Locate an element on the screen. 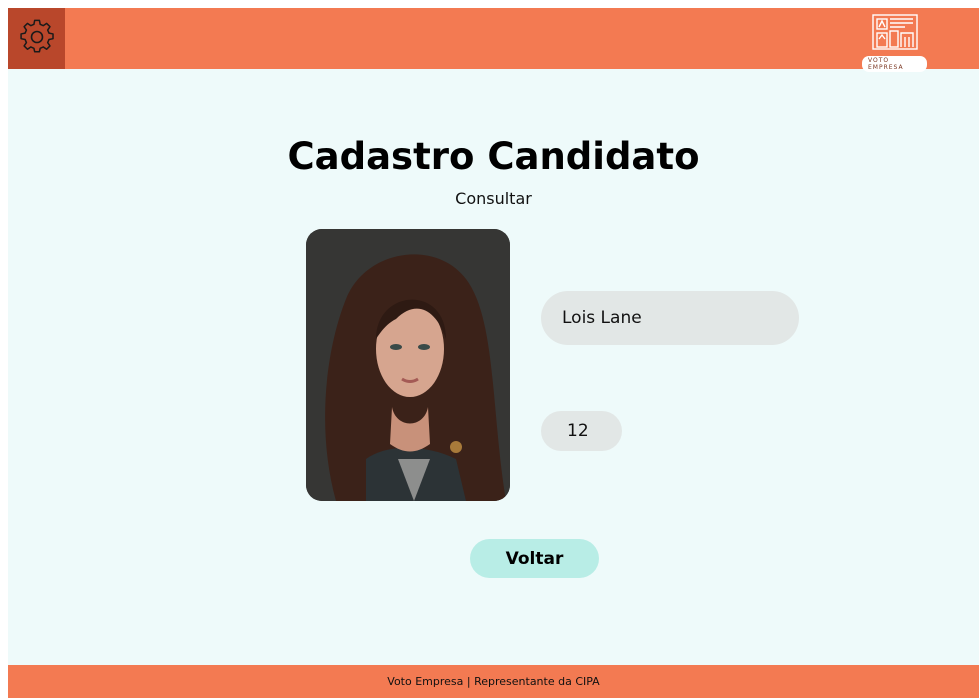  building-ballot-icon is located at coordinates (895, 34).